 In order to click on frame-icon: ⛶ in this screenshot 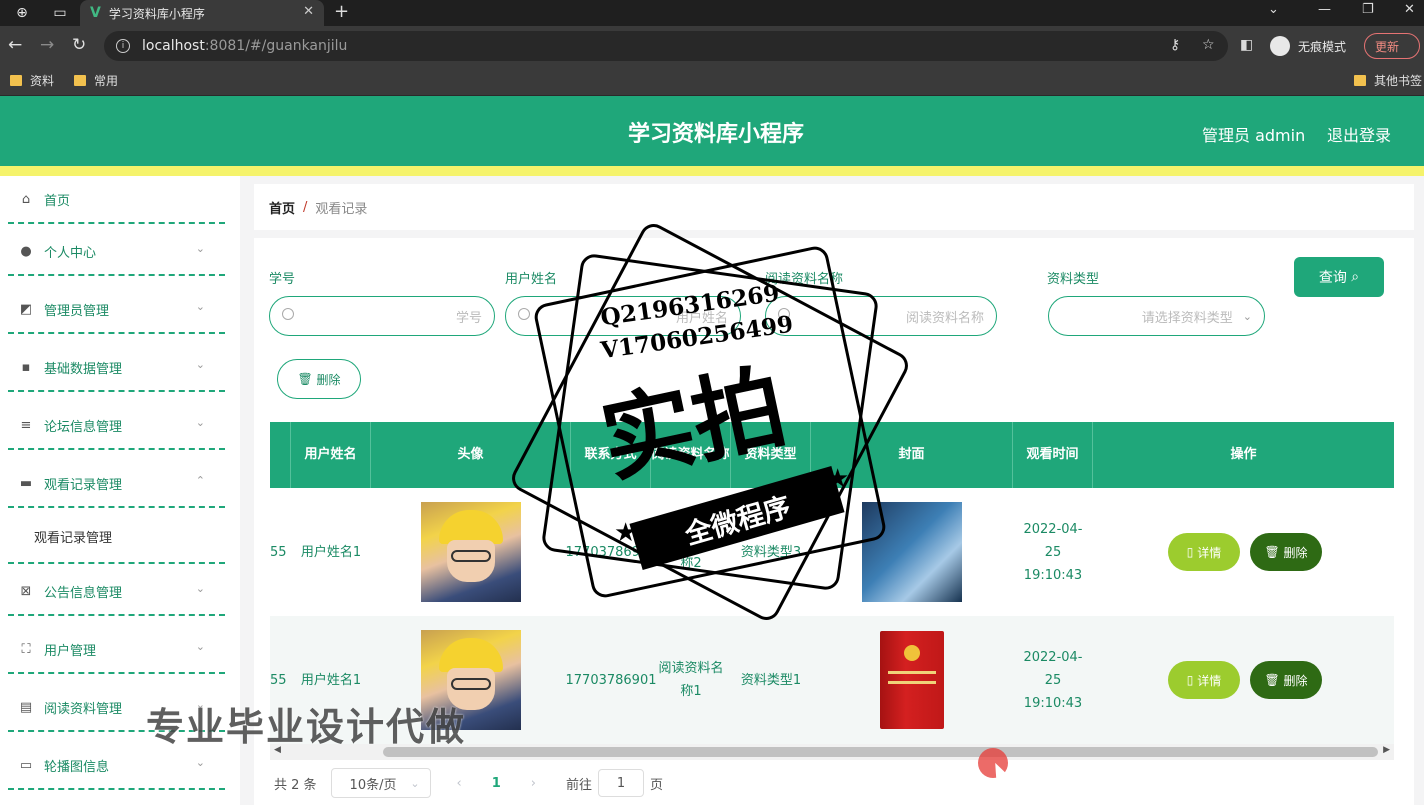, I will do `click(26, 649)`.